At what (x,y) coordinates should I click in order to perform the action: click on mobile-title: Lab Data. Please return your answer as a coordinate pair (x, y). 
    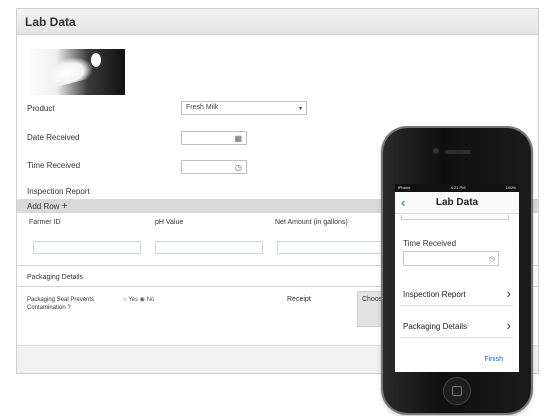
    Looking at the image, I should click on (457, 202).